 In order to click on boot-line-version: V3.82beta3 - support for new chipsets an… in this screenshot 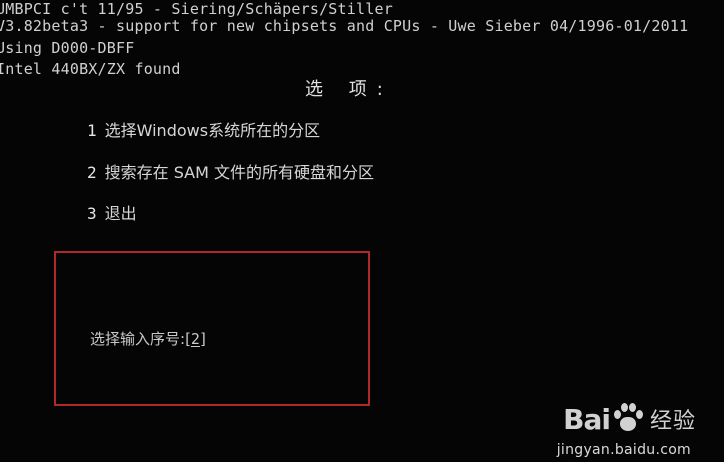, I will do `click(344, 26)`.